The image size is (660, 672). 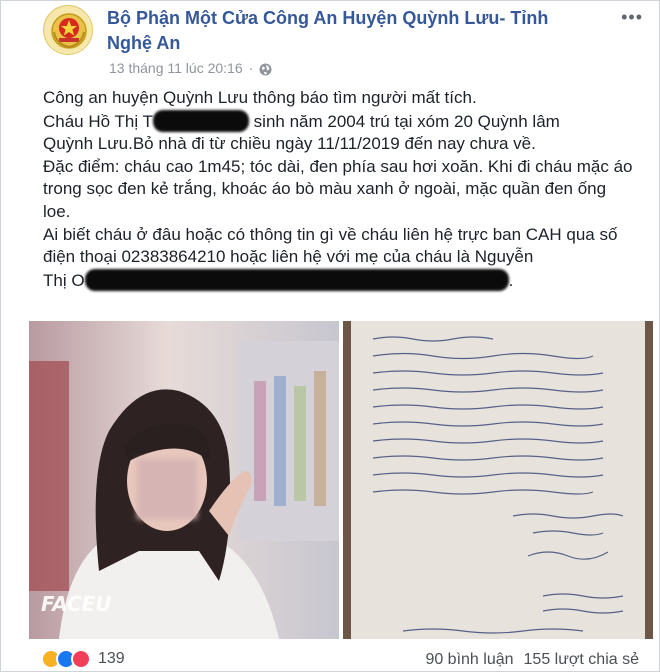 I want to click on police-emblem-icon, so click(x=68, y=30).